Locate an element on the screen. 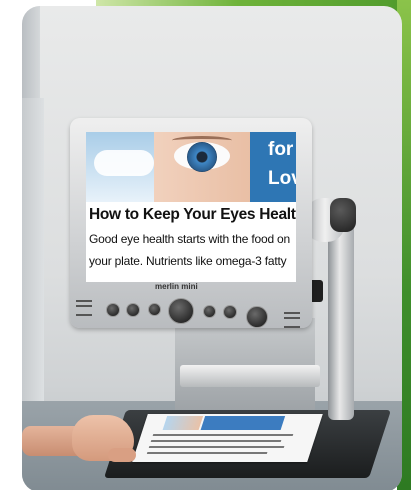  screen-cloud is located at coordinates (124, 163).